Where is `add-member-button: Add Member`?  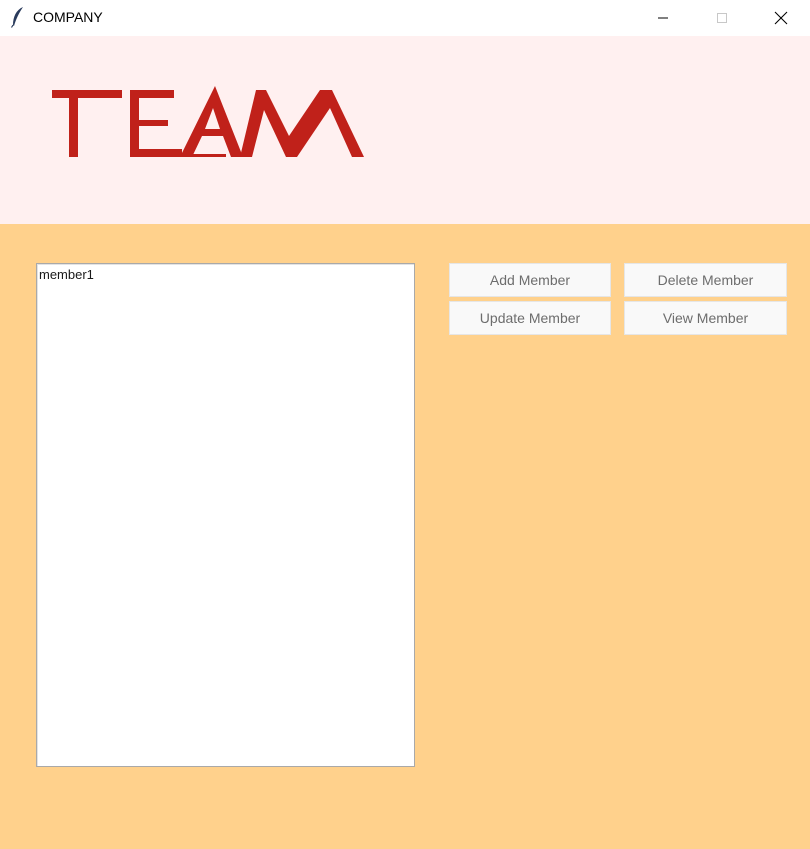
add-member-button: Add Member is located at coordinates (530, 280).